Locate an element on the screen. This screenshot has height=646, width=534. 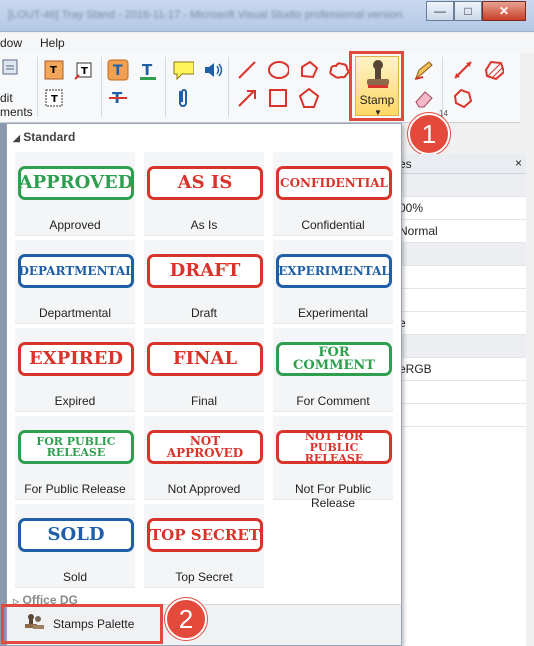
pencil-icon is located at coordinates (423, 70).